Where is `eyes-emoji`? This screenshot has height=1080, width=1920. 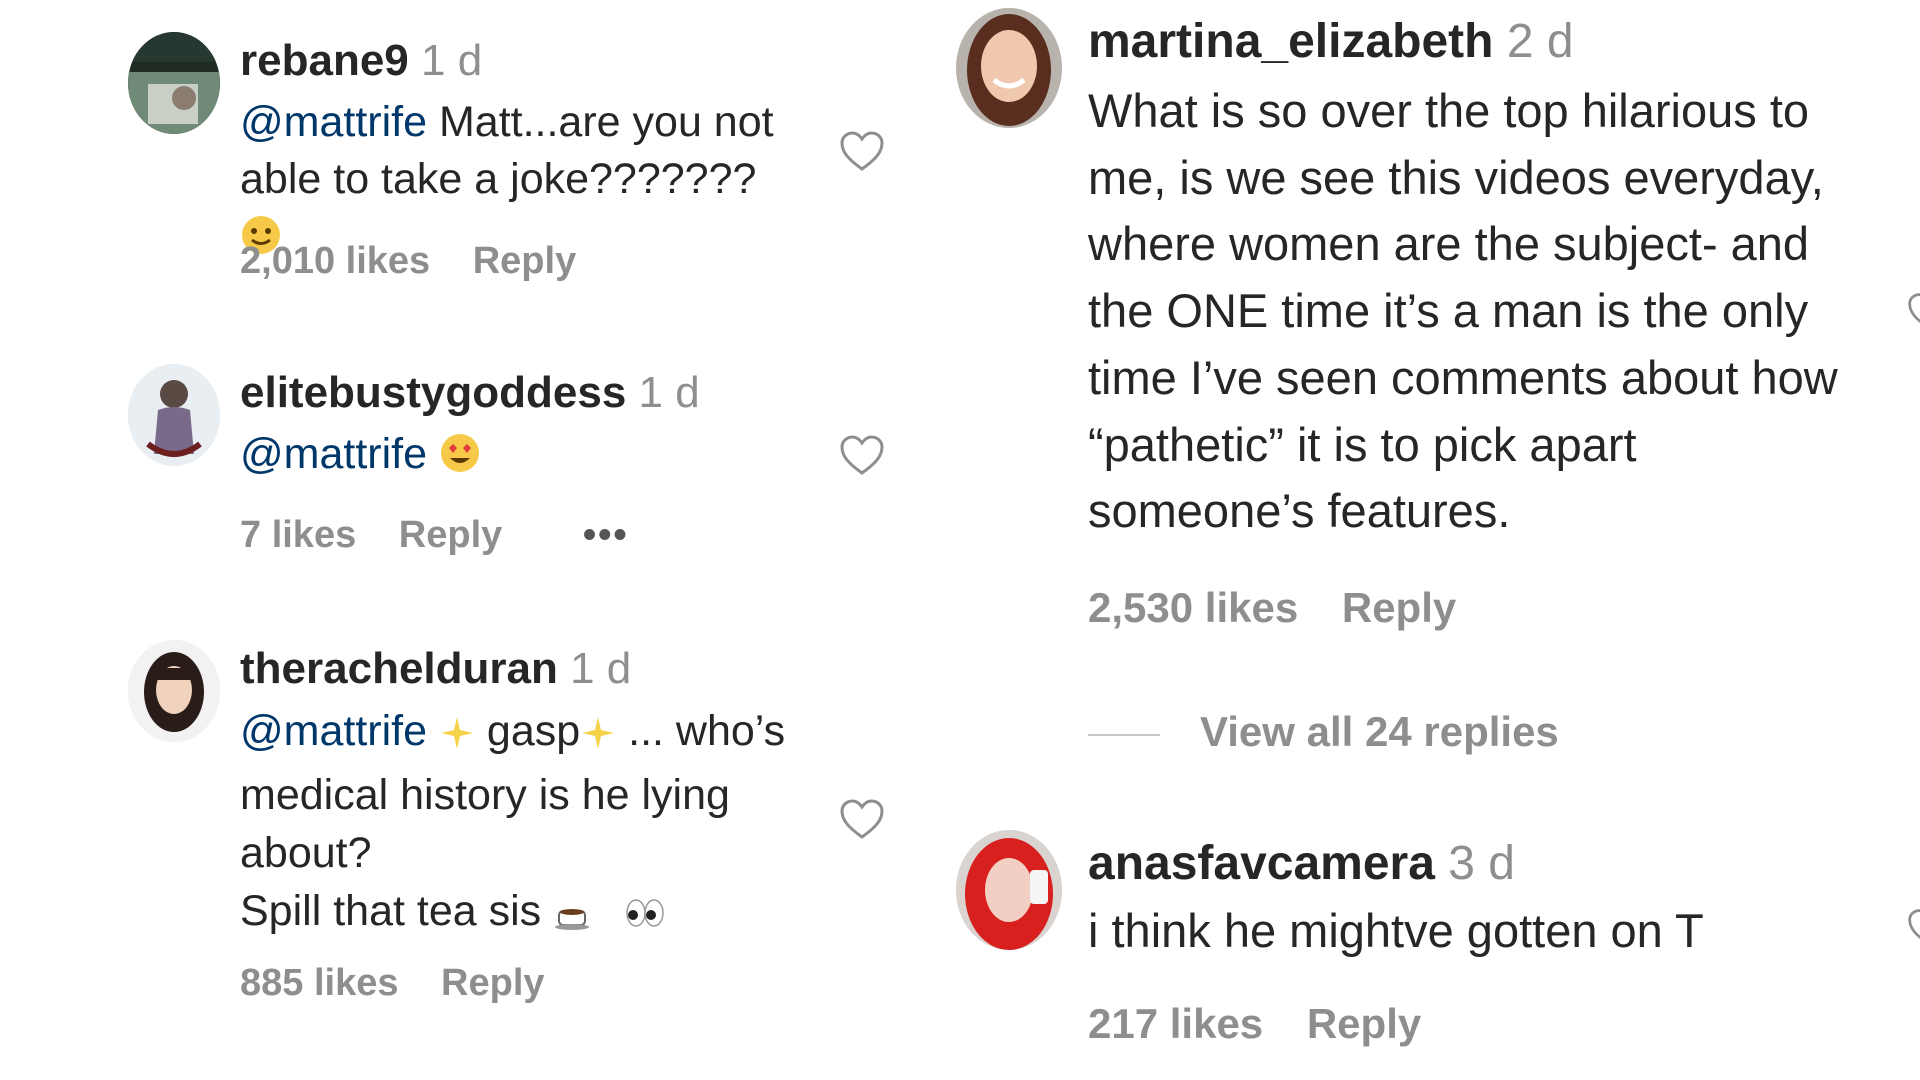 eyes-emoji is located at coordinates (645, 917).